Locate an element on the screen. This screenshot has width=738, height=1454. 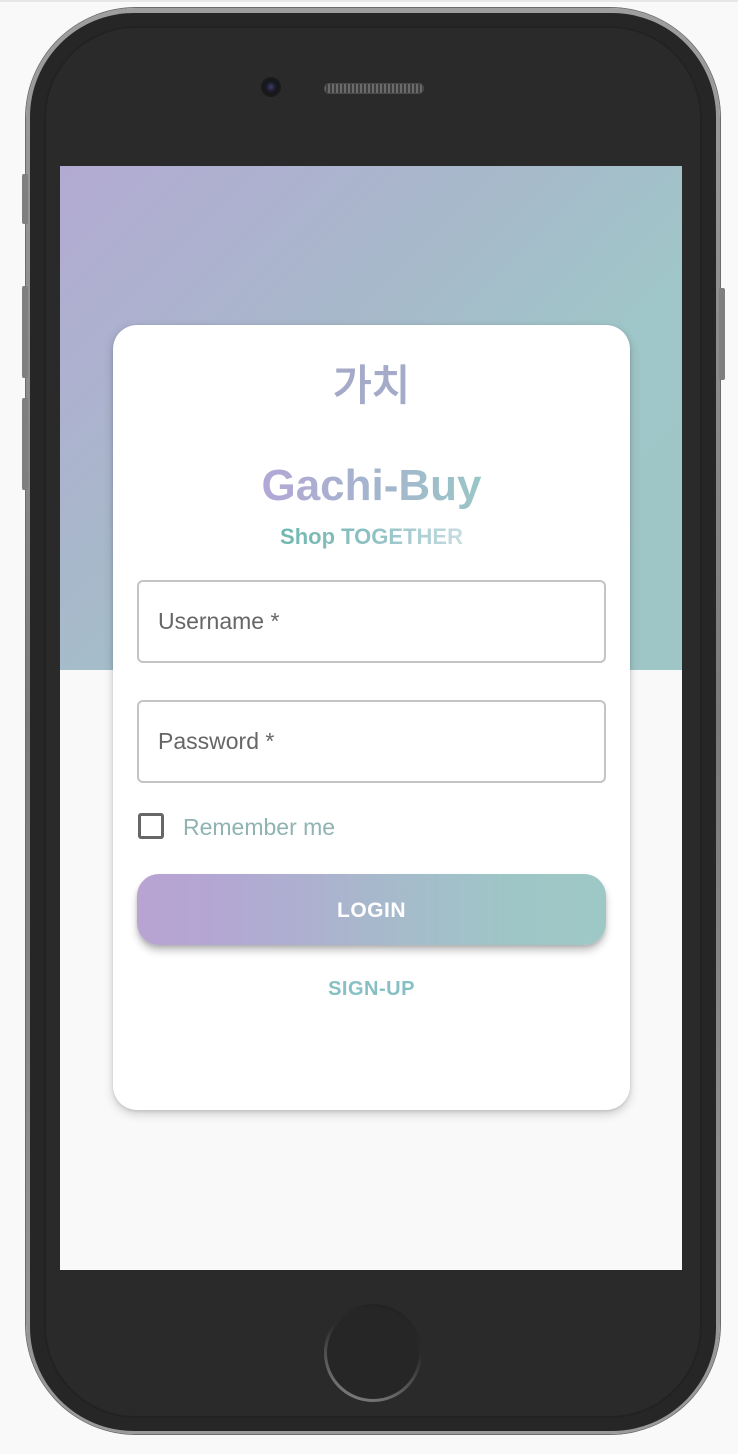
tagline: Shop TOGETHER is located at coordinates (371, 537).